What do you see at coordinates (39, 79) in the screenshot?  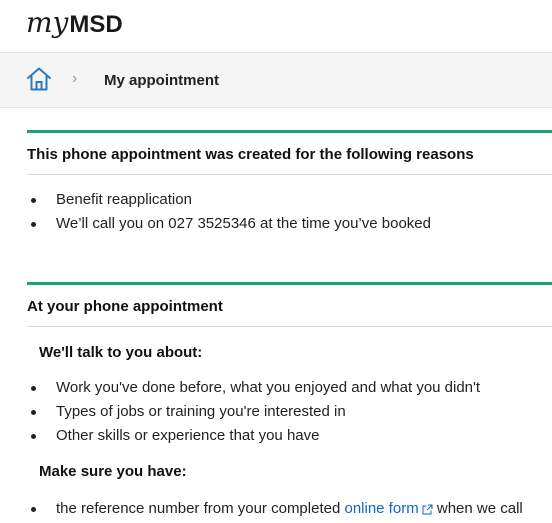 I see `home-icon` at bounding box center [39, 79].